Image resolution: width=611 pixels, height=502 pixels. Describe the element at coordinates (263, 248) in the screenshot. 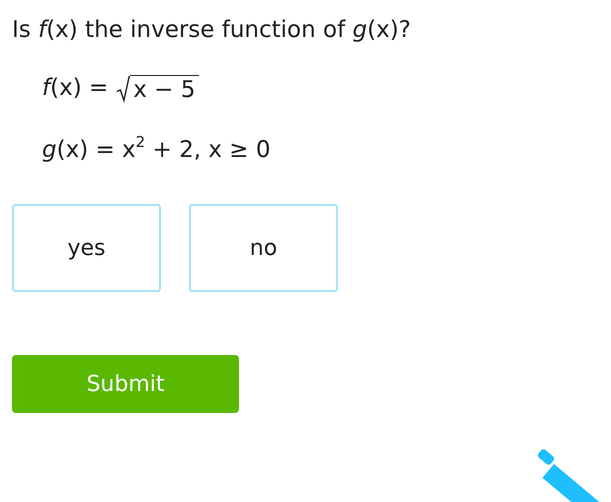

I see `answer-choice: no` at that location.